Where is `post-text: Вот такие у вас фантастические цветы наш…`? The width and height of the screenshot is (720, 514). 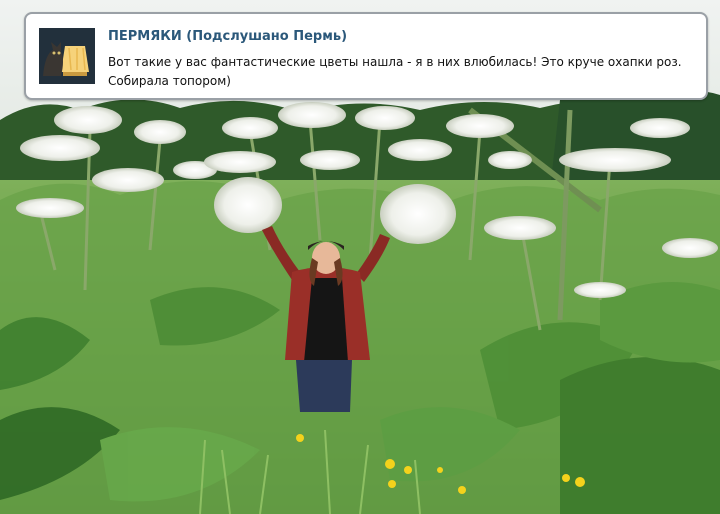 post-text: Вот такие у вас фантастические цветы наш… is located at coordinates (395, 71).